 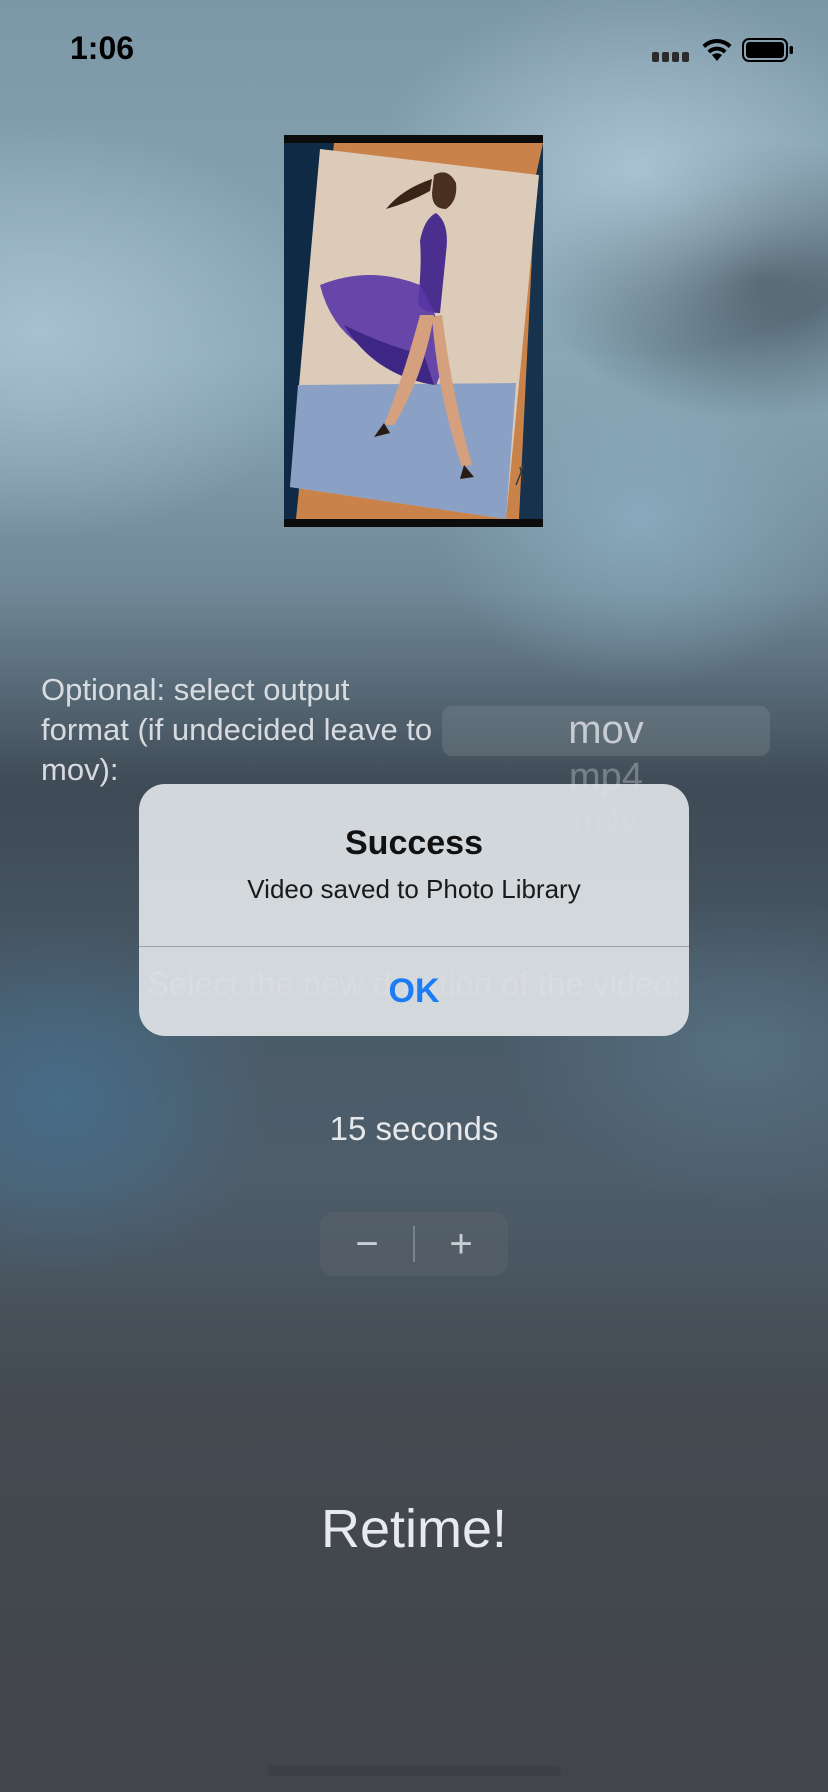 I want to click on battery-icon, so click(x=768, y=50).